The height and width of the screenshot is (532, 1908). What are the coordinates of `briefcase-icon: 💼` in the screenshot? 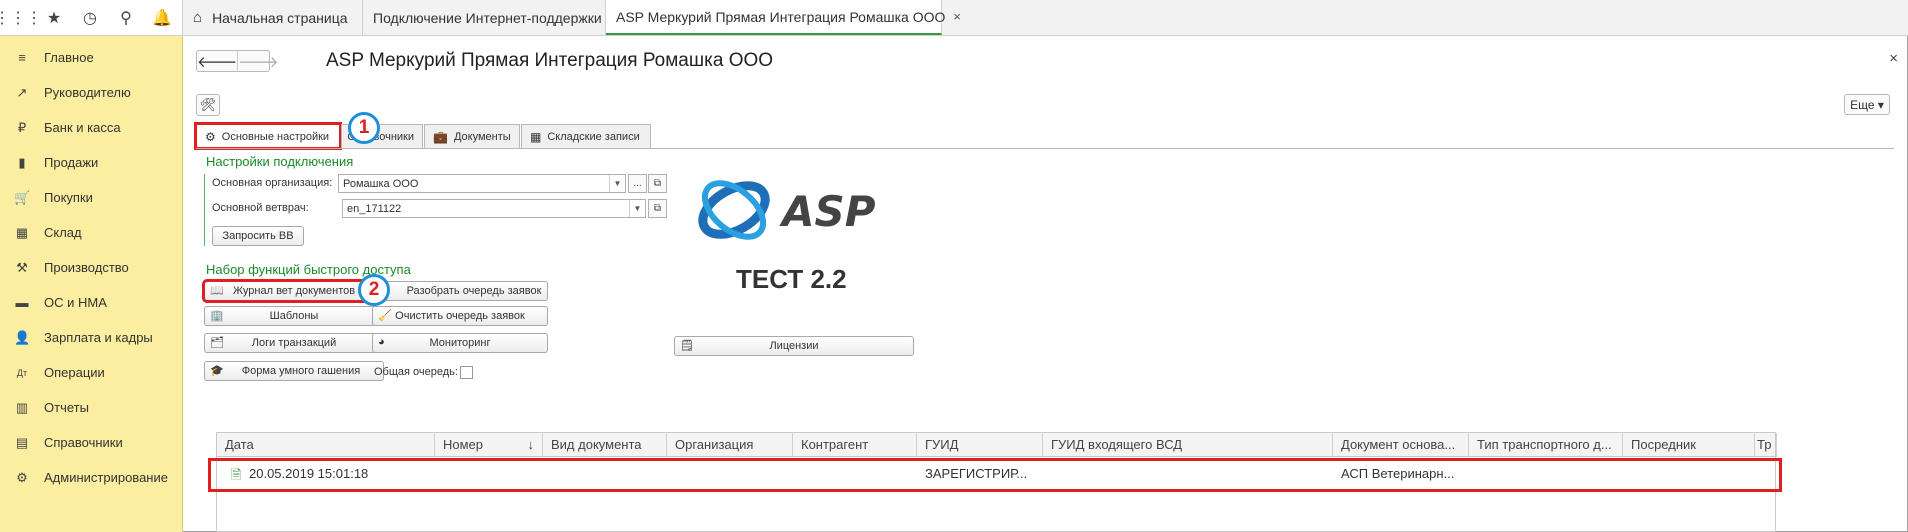 It's located at (440, 136).